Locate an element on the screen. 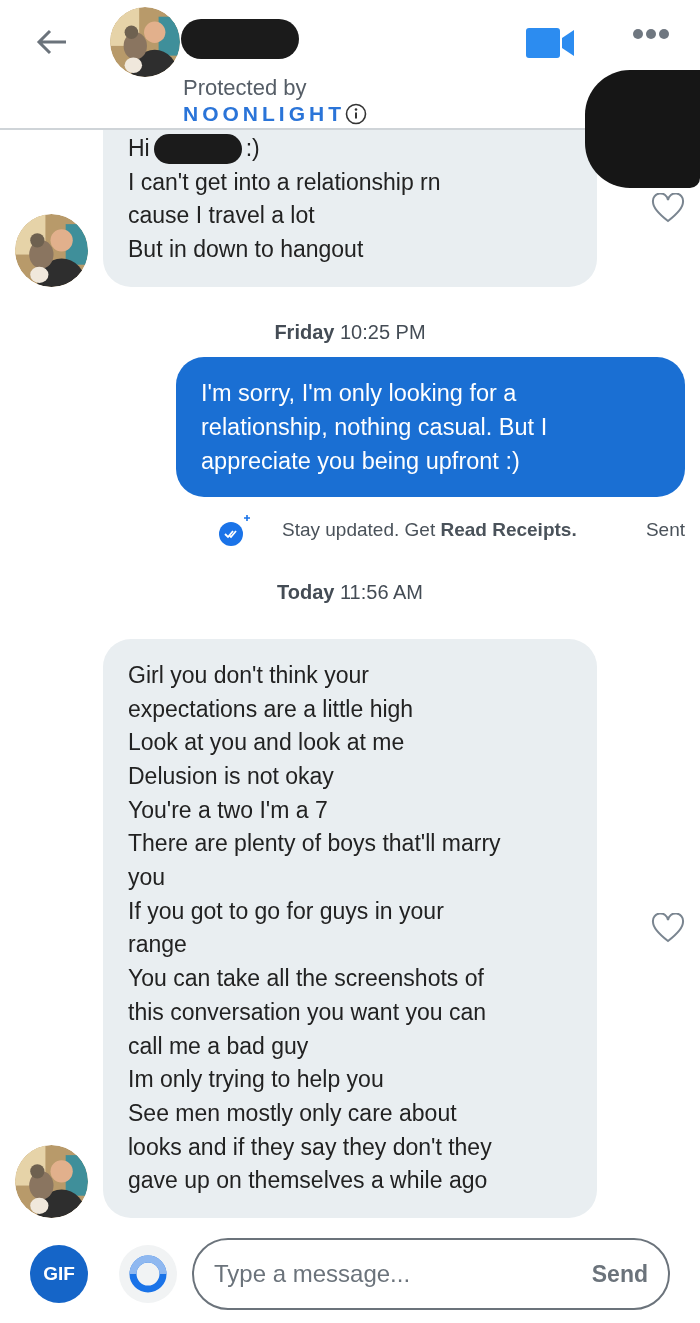 The width and height of the screenshot is (700, 1323). message-text: appreciate you being upfront :) is located at coordinates (361, 461).